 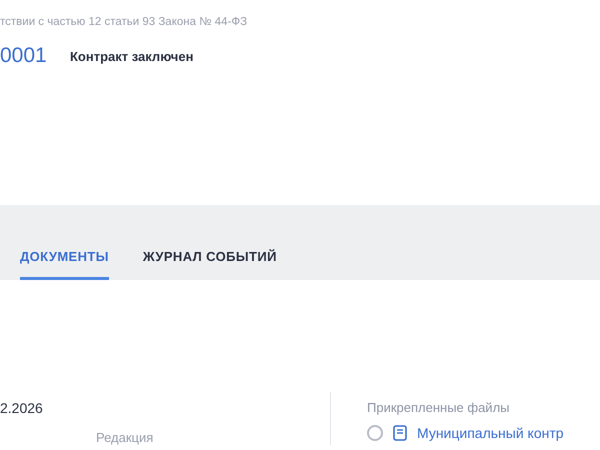 What do you see at coordinates (375, 433) in the screenshot?
I see `radio-button` at bounding box center [375, 433].